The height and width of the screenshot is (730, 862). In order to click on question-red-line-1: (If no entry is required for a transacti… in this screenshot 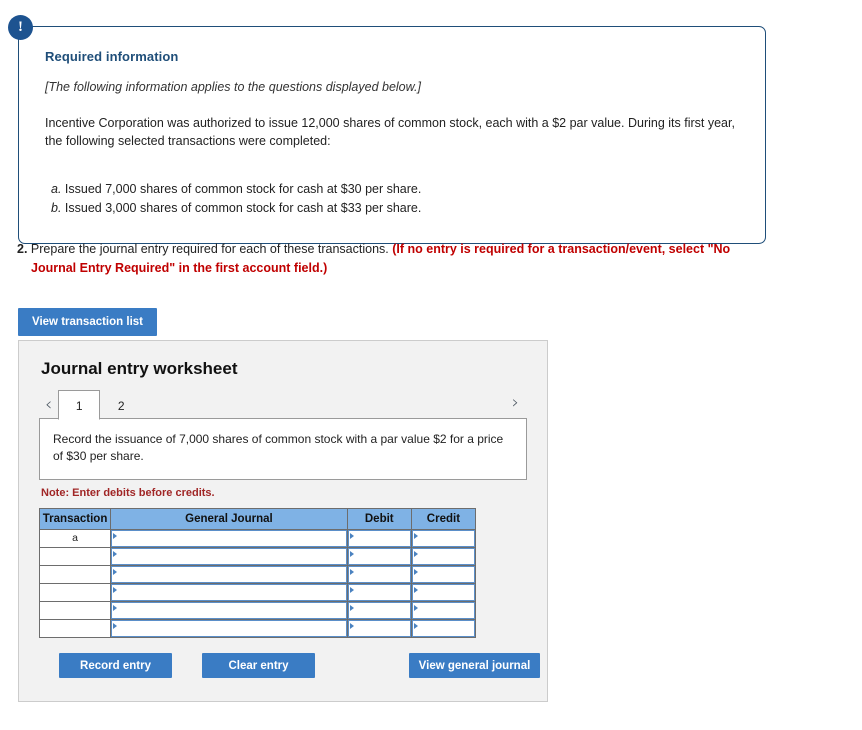, I will do `click(561, 249)`.